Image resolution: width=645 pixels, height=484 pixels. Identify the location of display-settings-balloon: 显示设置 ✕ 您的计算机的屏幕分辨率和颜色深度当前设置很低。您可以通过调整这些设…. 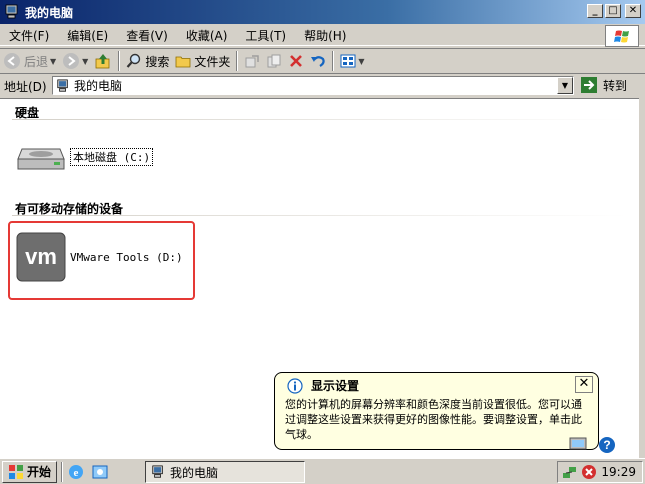
(436, 411).